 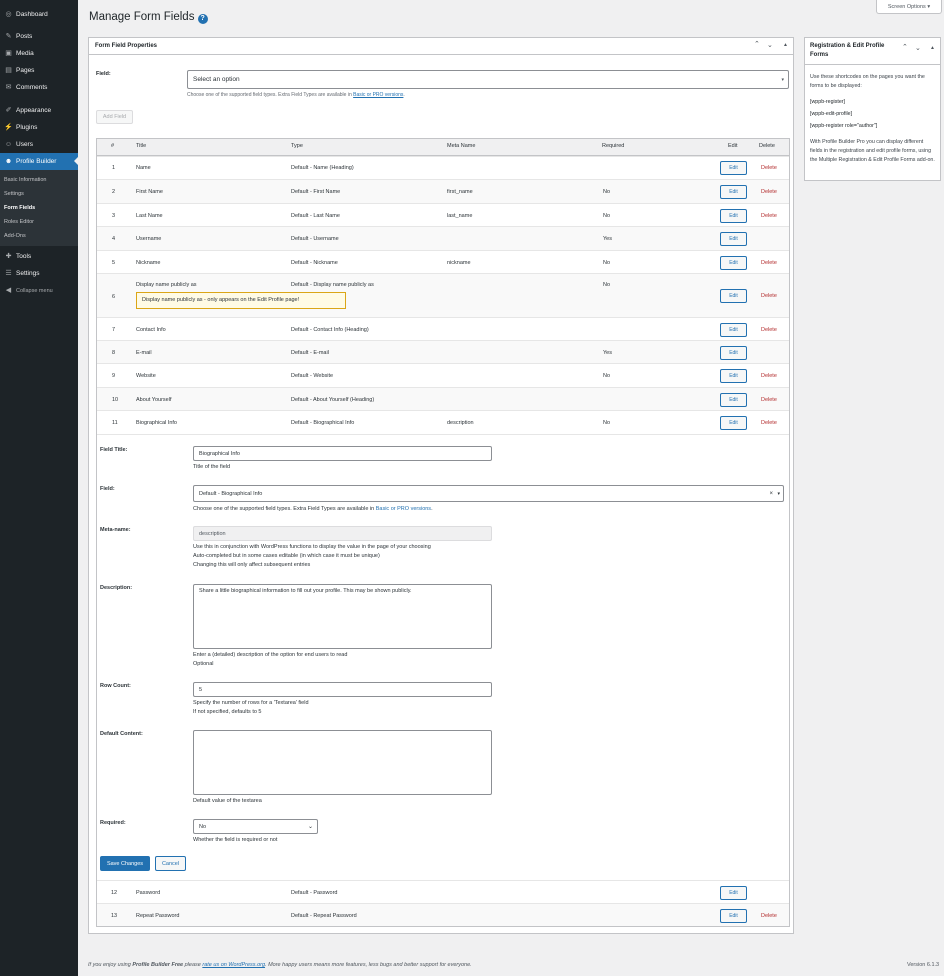 What do you see at coordinates (771, 494) in the screenshot?
I see `clear-icon: ×` at bounding box center [771, 494].